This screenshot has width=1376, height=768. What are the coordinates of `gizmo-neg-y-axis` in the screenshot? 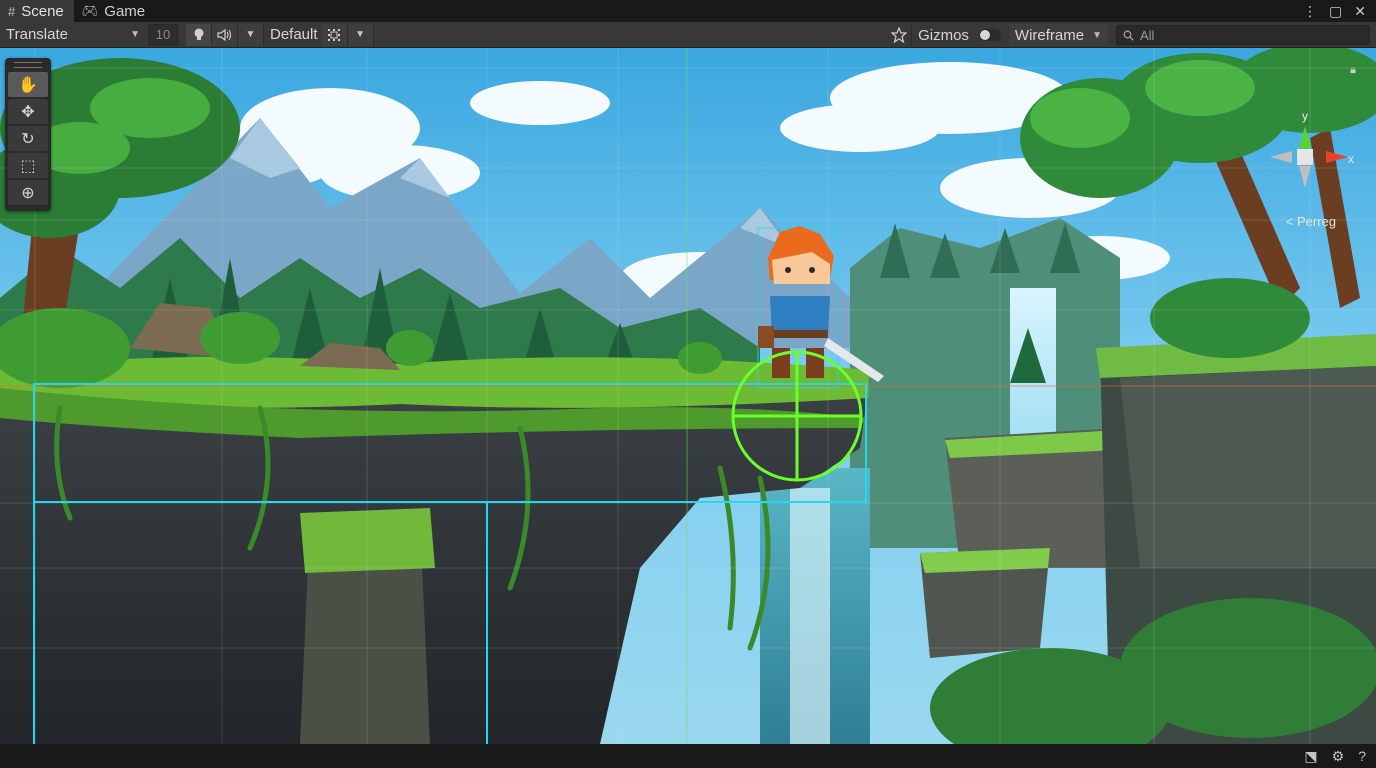 It's located at (1305, 177).